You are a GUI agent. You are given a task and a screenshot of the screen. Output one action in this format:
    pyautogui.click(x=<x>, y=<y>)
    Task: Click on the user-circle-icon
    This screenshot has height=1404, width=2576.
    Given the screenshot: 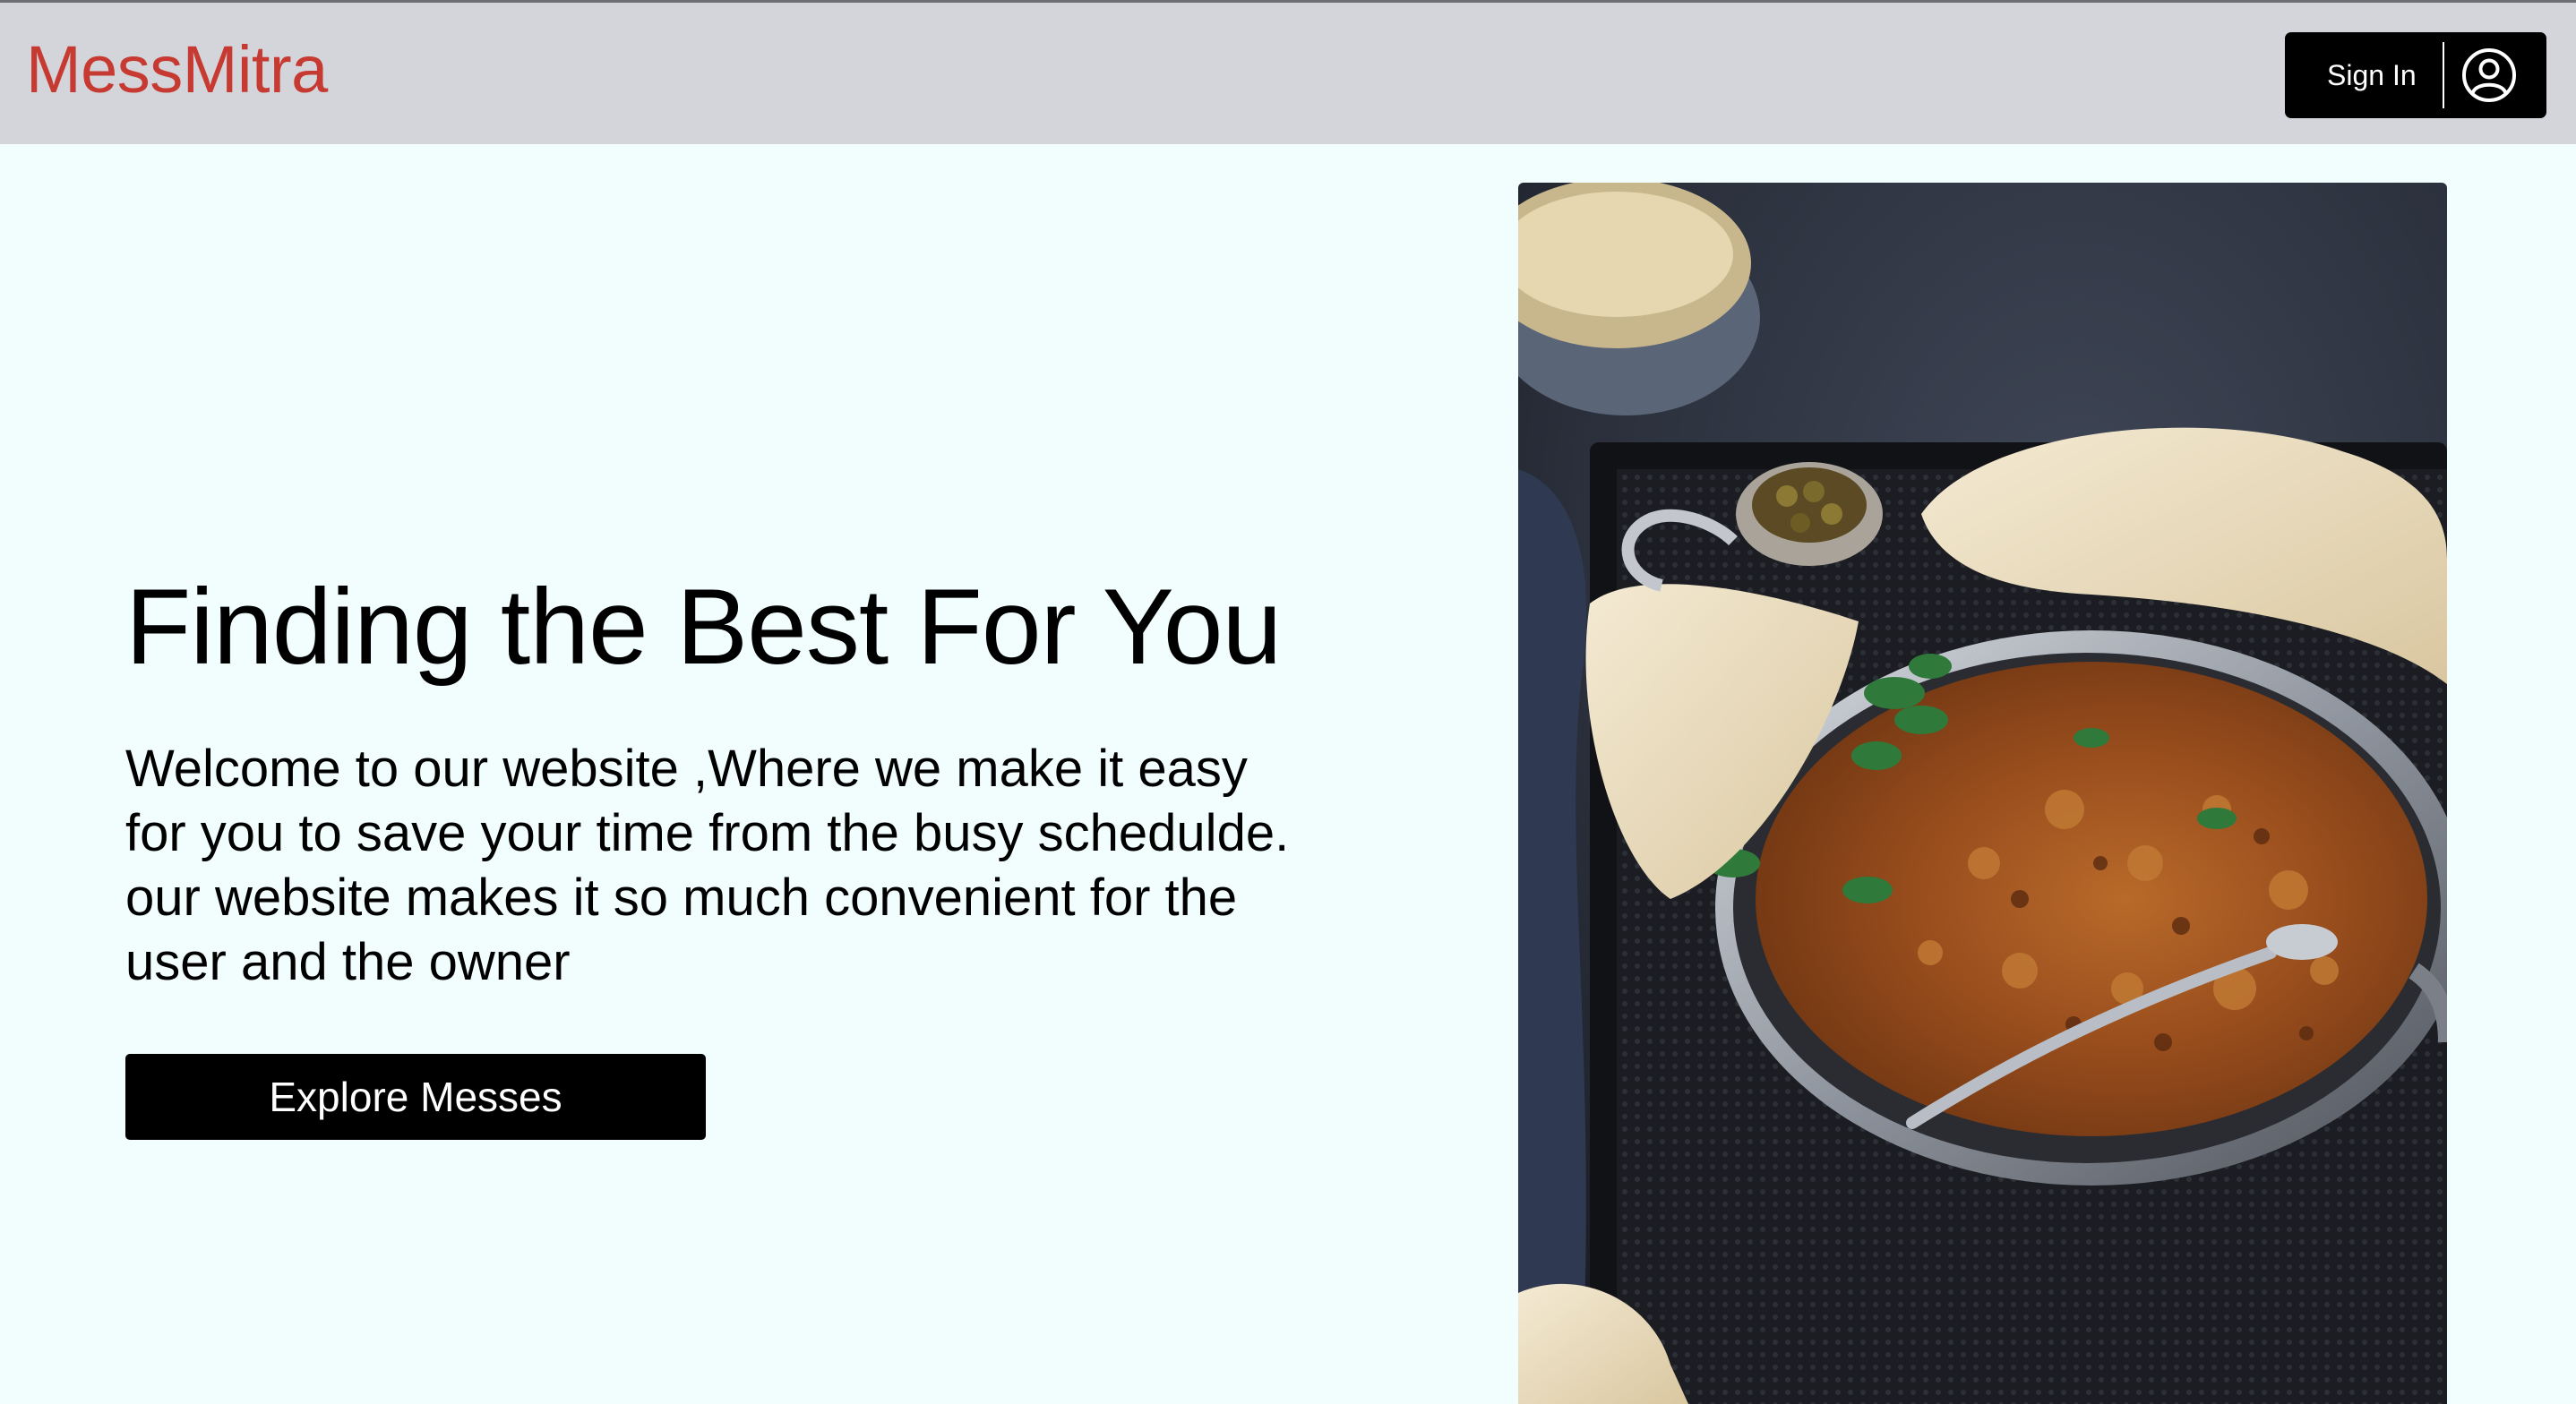 What is the action you would take?
    pyautogui.click(x=2489, y=75)
    